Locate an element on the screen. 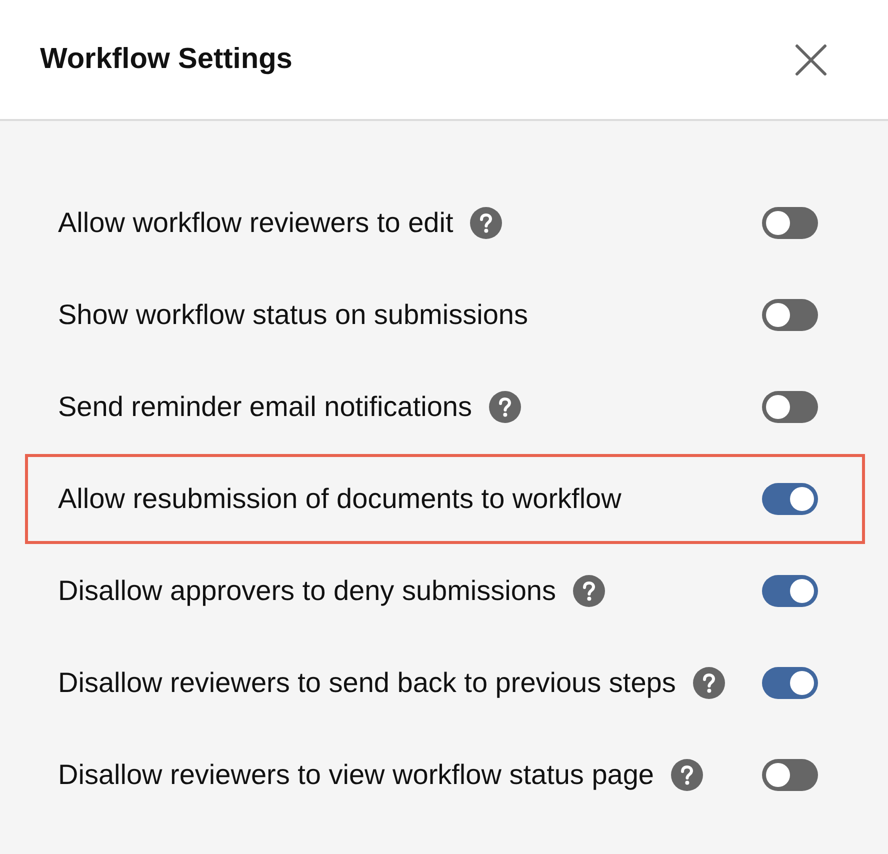  setting-label: Send reminder email notifications is located at coordinates (265, 407).